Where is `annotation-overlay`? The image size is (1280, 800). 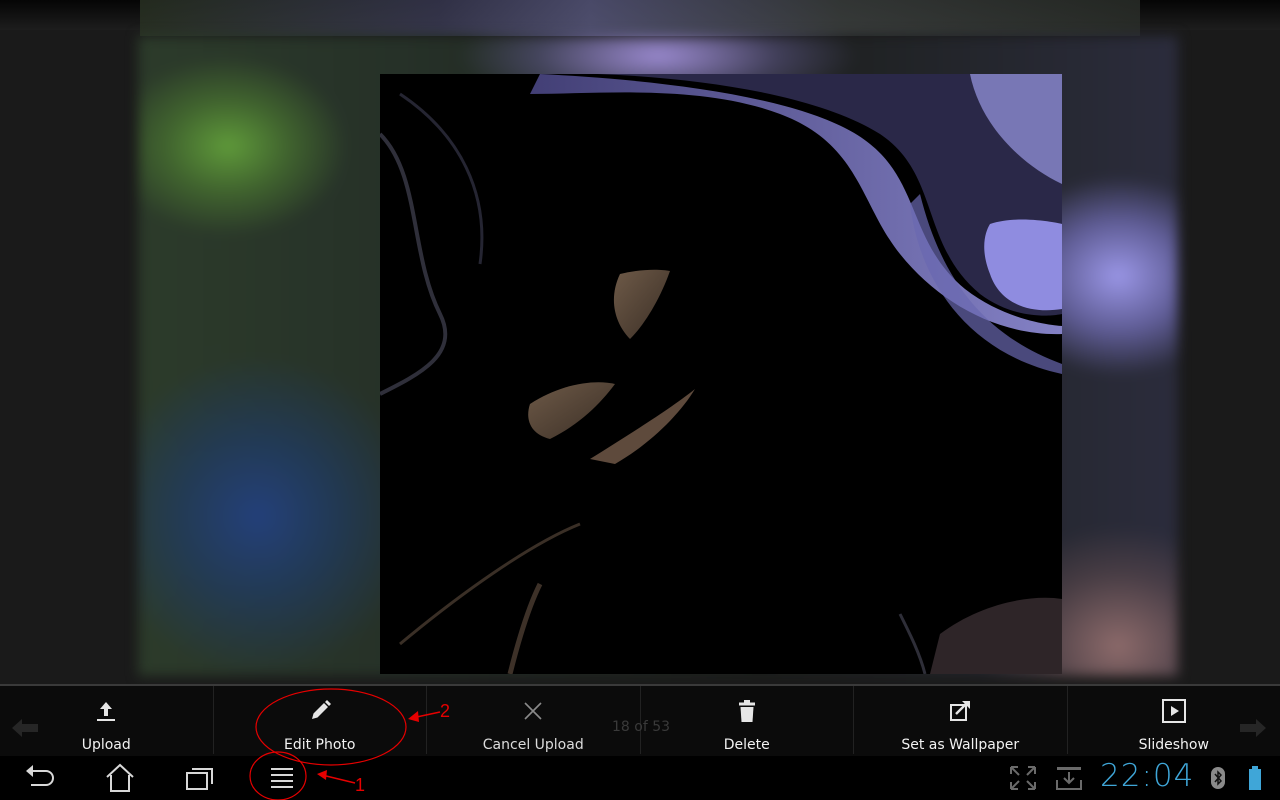
annotation-overlay is located at coordinates (345, 744).